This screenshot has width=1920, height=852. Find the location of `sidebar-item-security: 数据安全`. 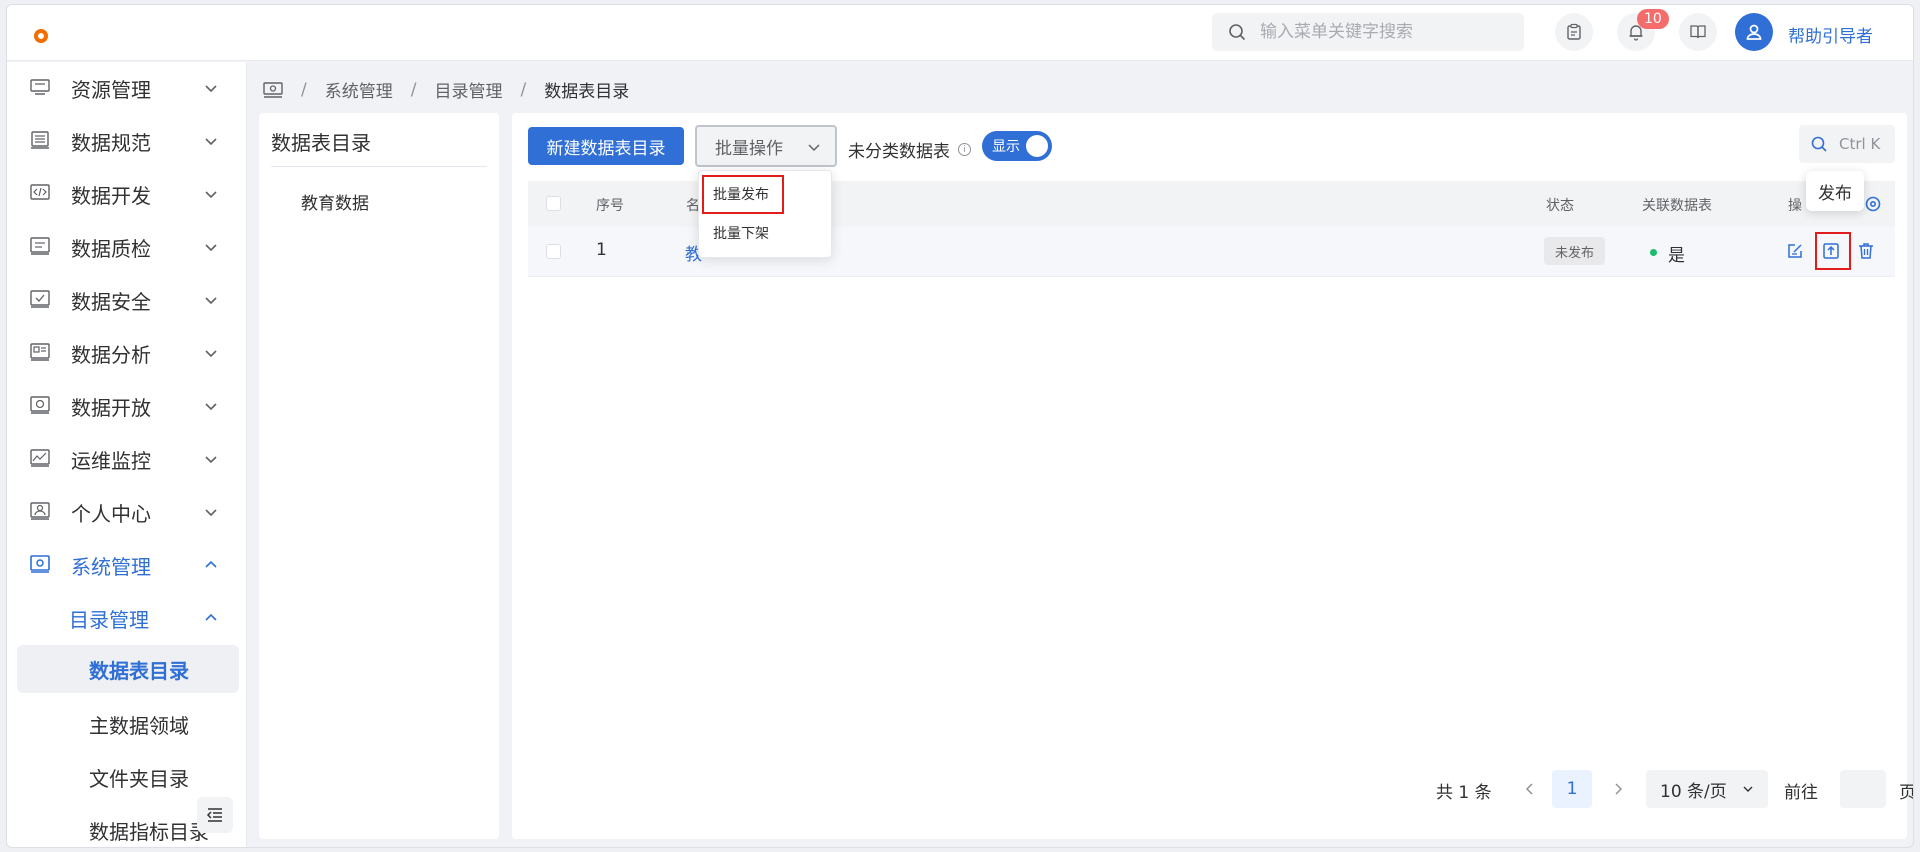

sidebar-item-security: 数据安全 is located at coordinates (126, 300).